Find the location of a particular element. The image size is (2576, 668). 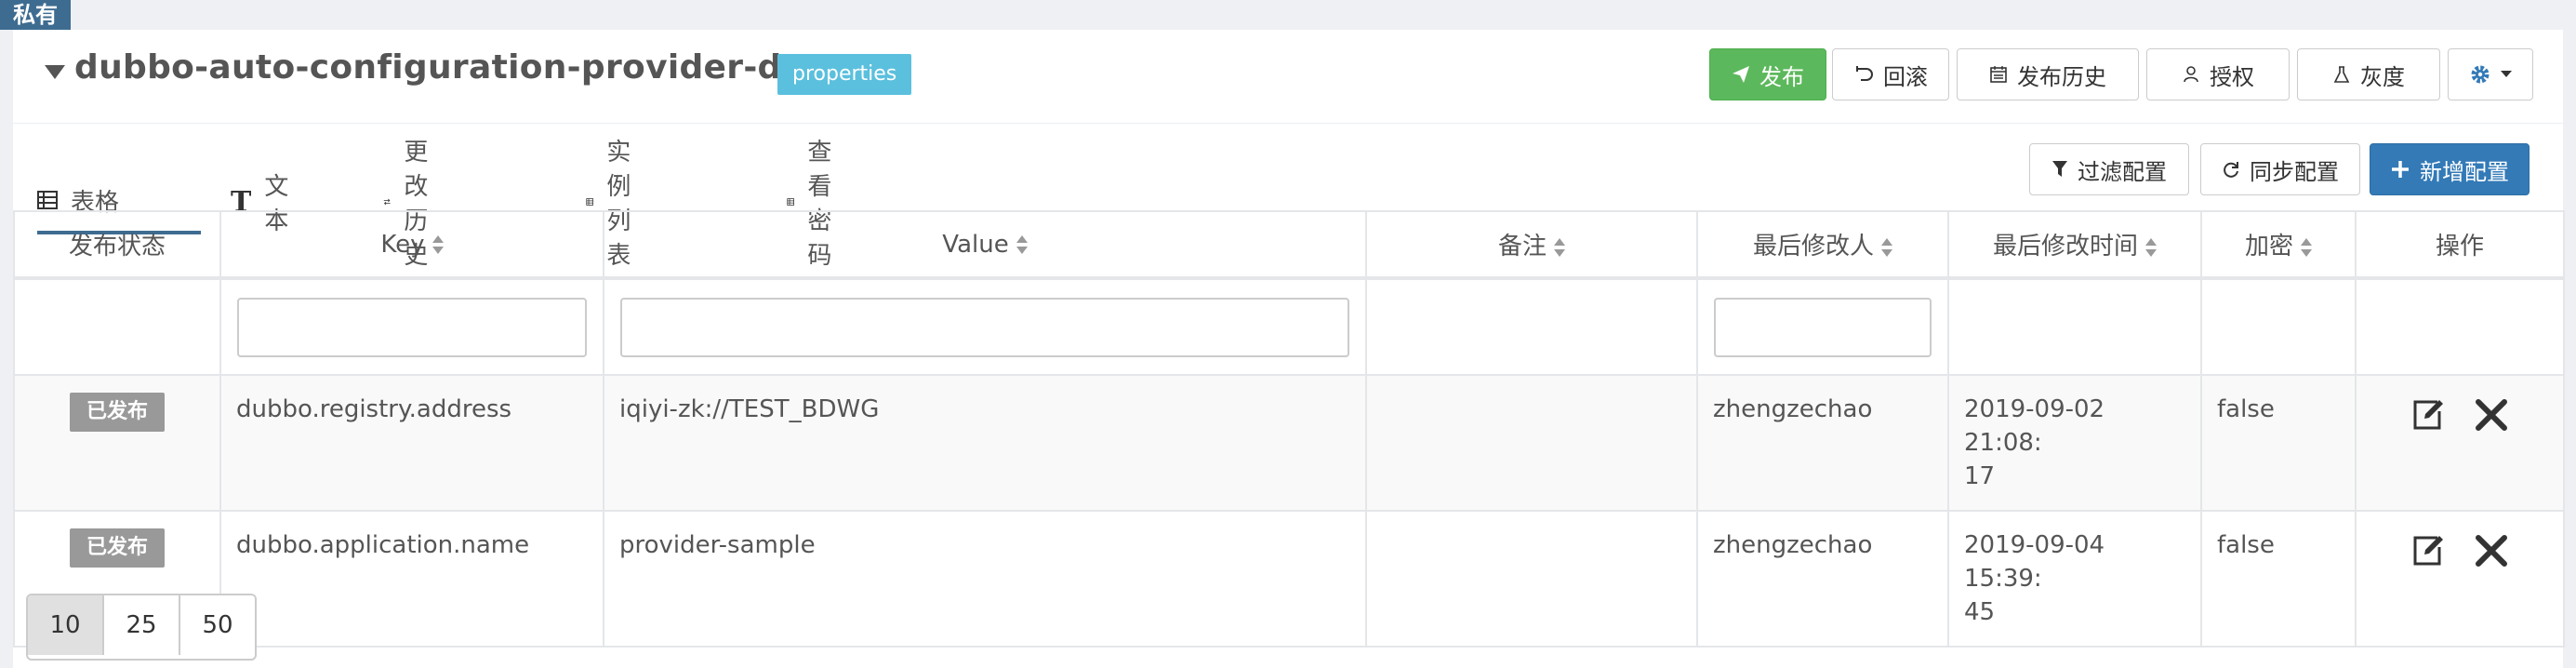

modified-time-cell: 2019-09-02 21:08: 17 is located at coordinates (2074, 443).